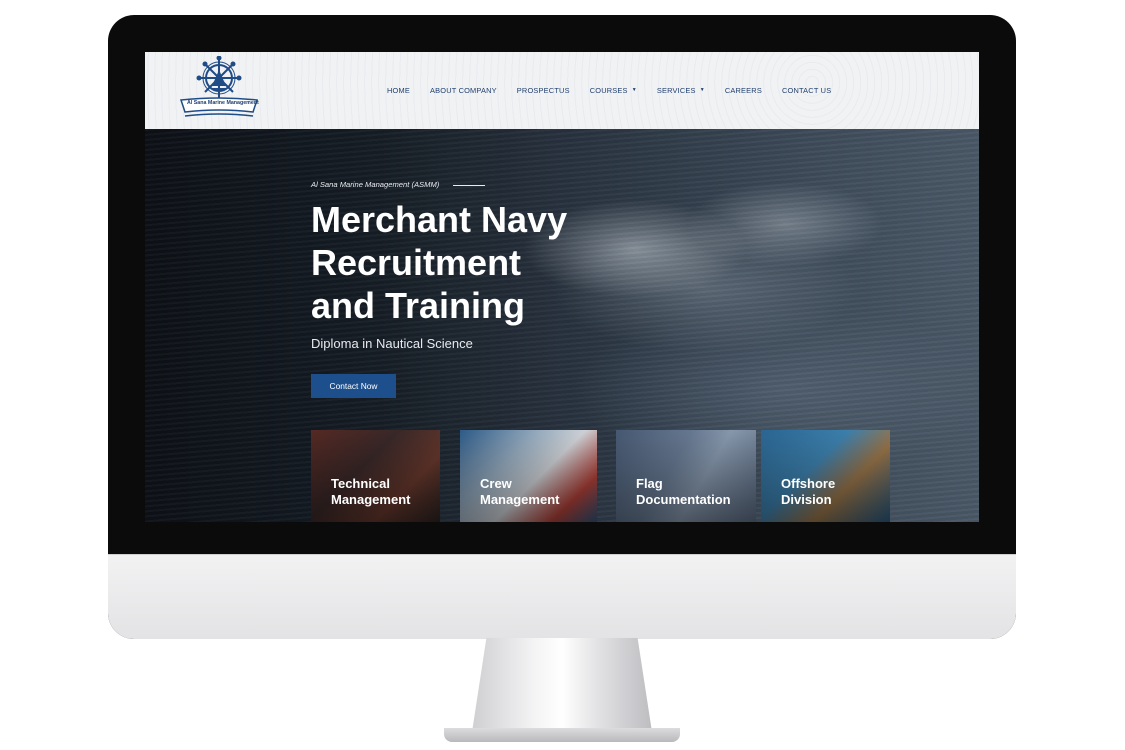 Image resolution: width=1125 pixels, height=750 pixels. Describe the element at coordinates (392, 343) in the screenshot. I see `hero-subtitle: Diploma in Nautical Science` at that location.